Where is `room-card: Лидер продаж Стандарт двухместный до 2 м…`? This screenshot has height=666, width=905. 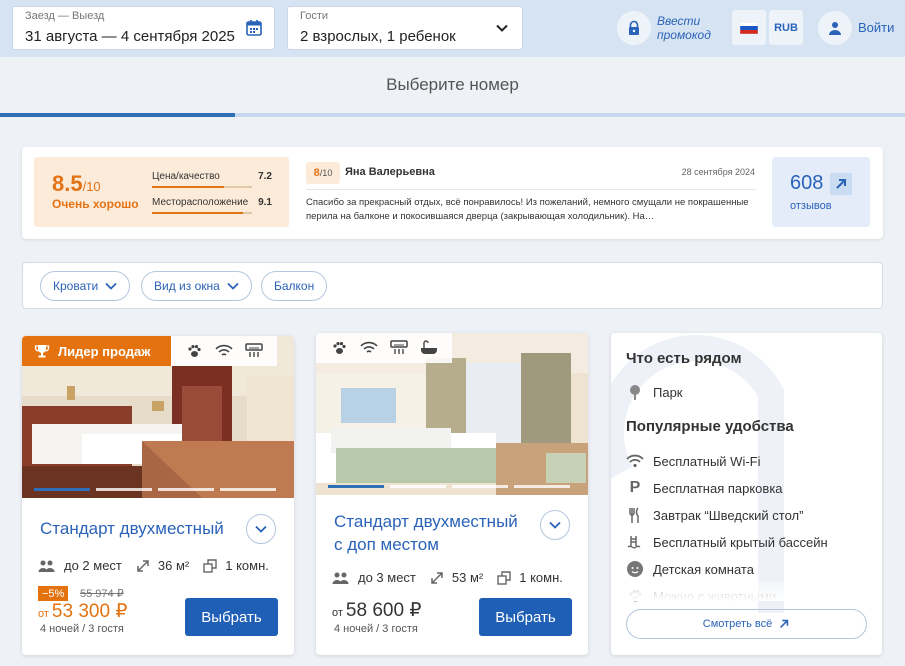 room-card: Лидер продаж Стандарт двухместный до 2 м… is located at coordinates (158, 495).